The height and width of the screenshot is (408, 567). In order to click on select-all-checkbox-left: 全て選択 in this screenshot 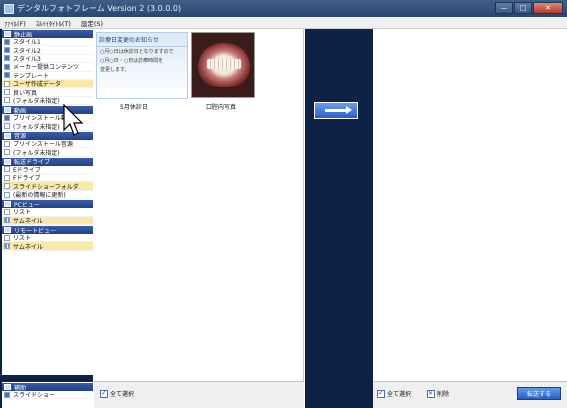, I will do `click(117, 393)`.